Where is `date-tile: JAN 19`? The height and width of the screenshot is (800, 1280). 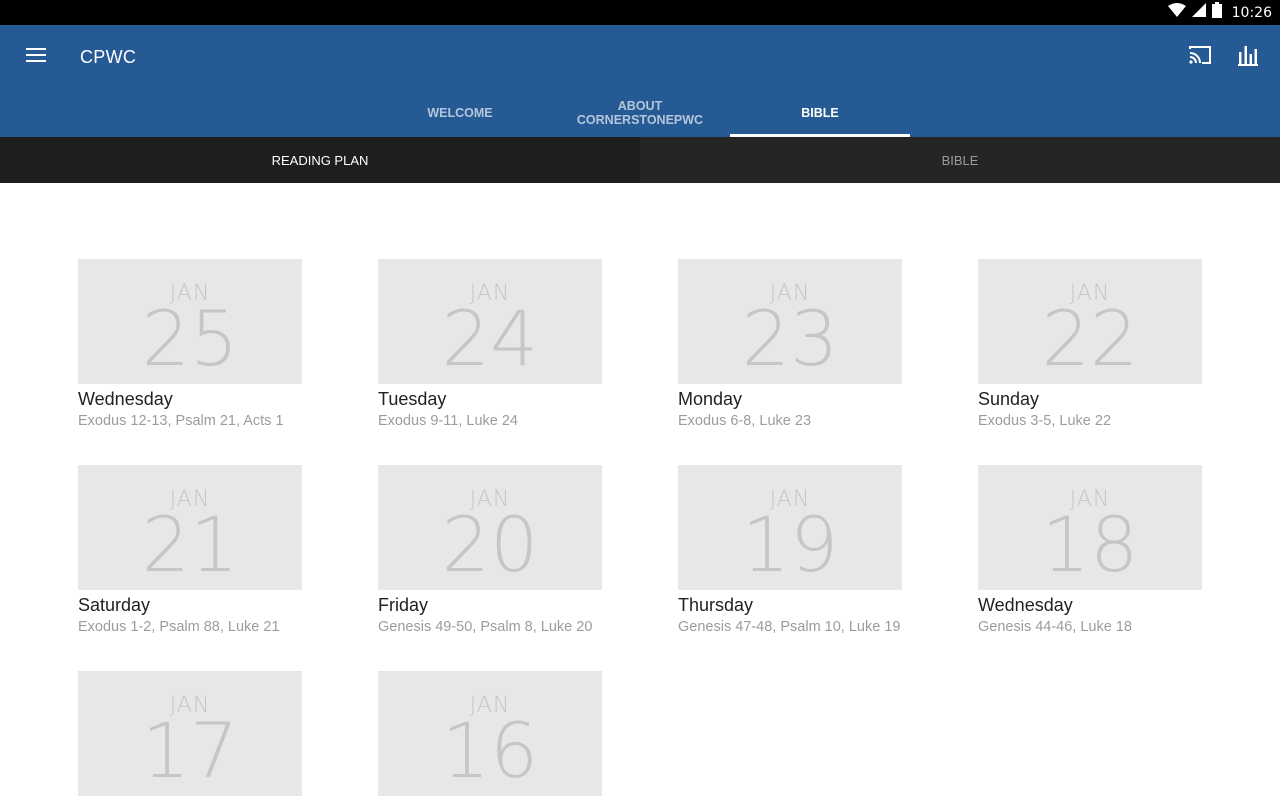 date-tile: JAN 19 is located at coordinates (790, 527).